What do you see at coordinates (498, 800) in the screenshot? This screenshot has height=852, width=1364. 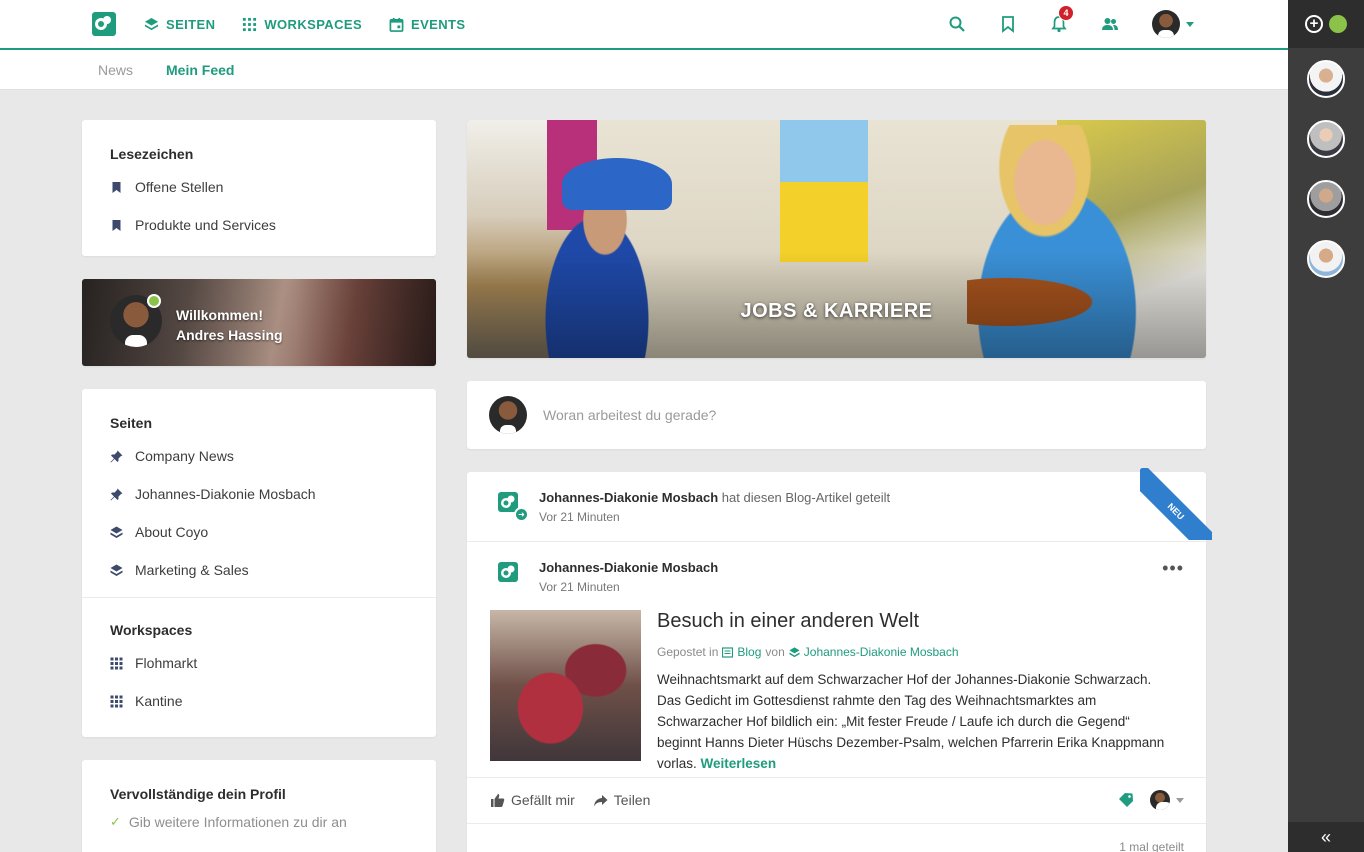 I see `thumbs-up-icon` at bounding box center [498, 800].